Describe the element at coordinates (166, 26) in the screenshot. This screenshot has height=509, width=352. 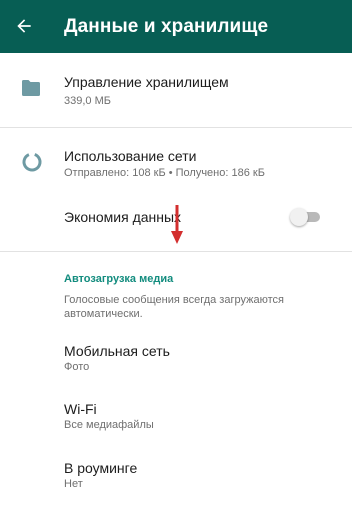
I see `page-title: Данные и хранилище` at that location.